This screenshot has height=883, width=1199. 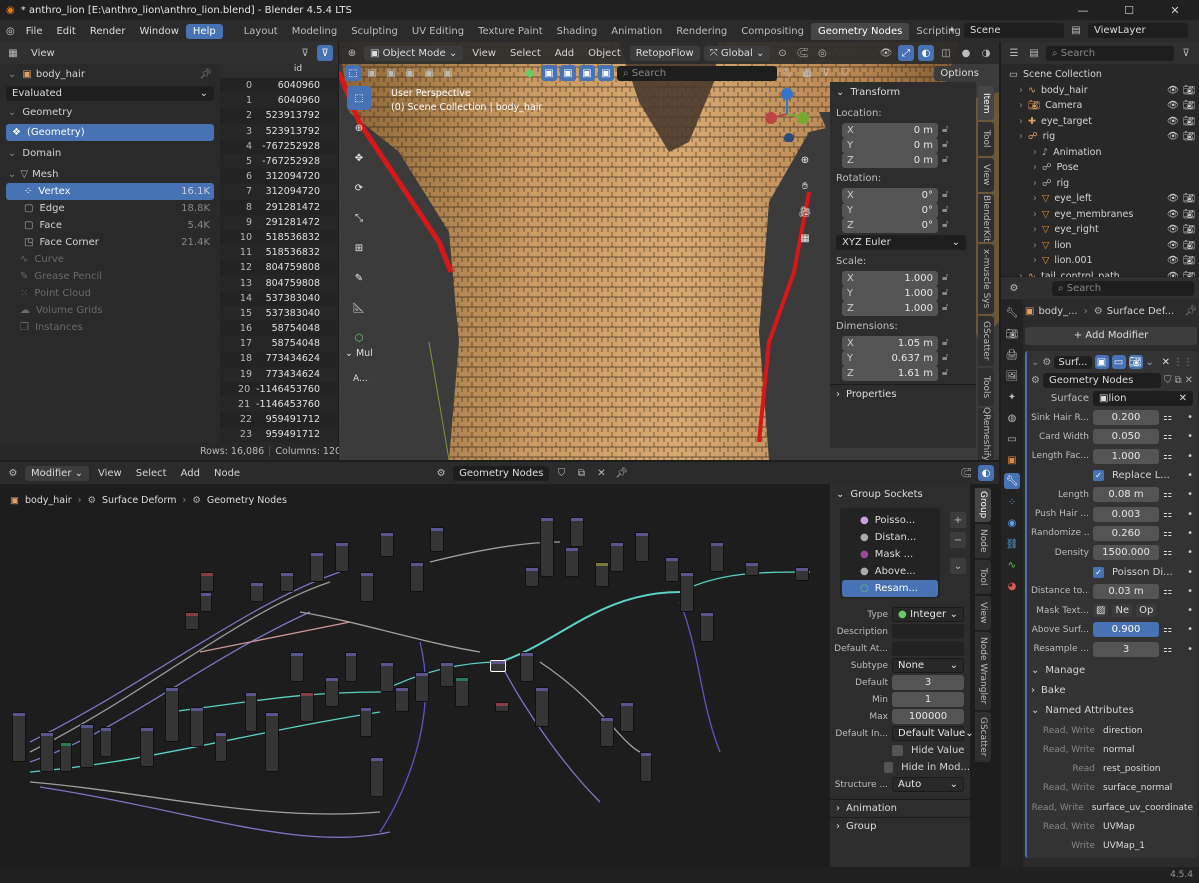 What do you see at coordinates (510, 31) in the screenshot?
I see `tab-texture-paint: Texture Paint` at bounding box center [510, 31].